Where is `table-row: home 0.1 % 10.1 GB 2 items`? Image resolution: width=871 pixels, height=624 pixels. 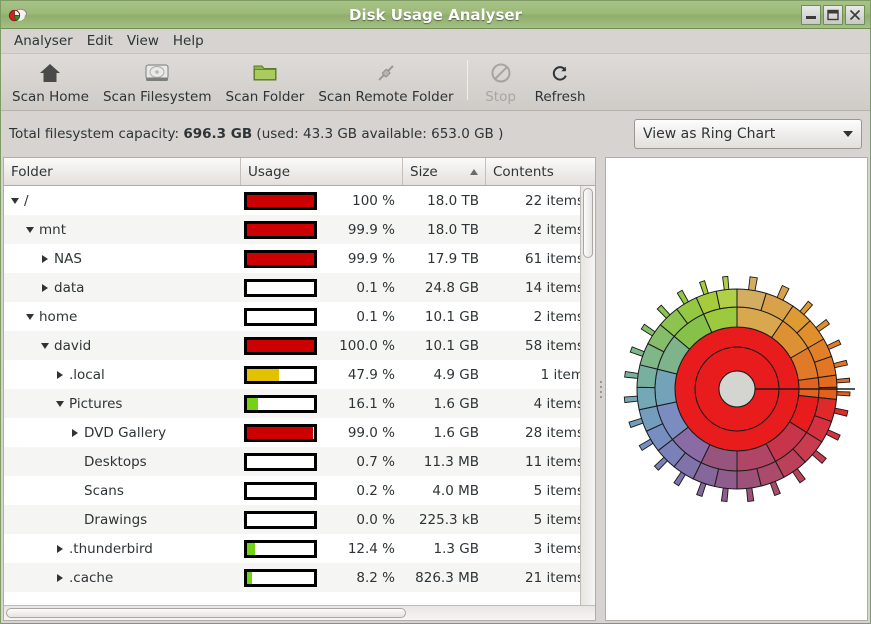 table-row: home 0.1 % 10.1 GB 2 items is located at coordinates (292, 316).